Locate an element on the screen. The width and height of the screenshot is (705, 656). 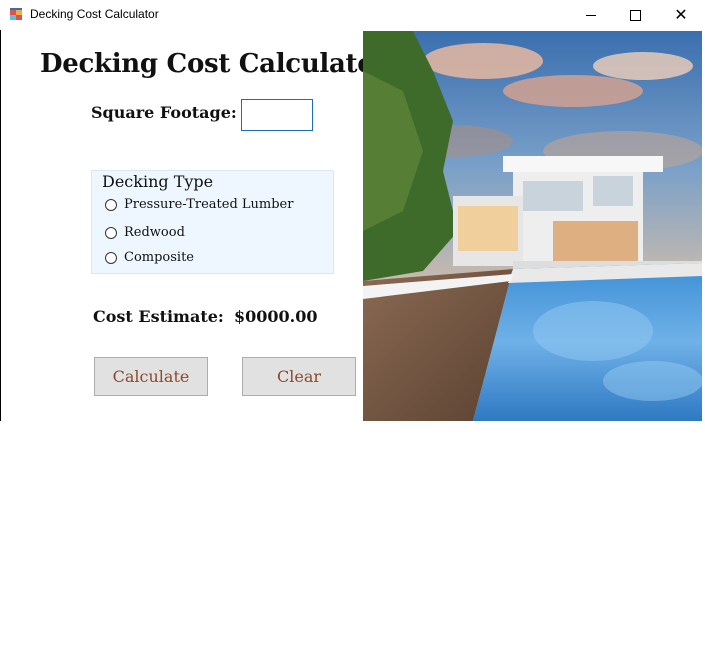
cost-estimate-label: Cost Estimate: is located at coordinates (158, 316).